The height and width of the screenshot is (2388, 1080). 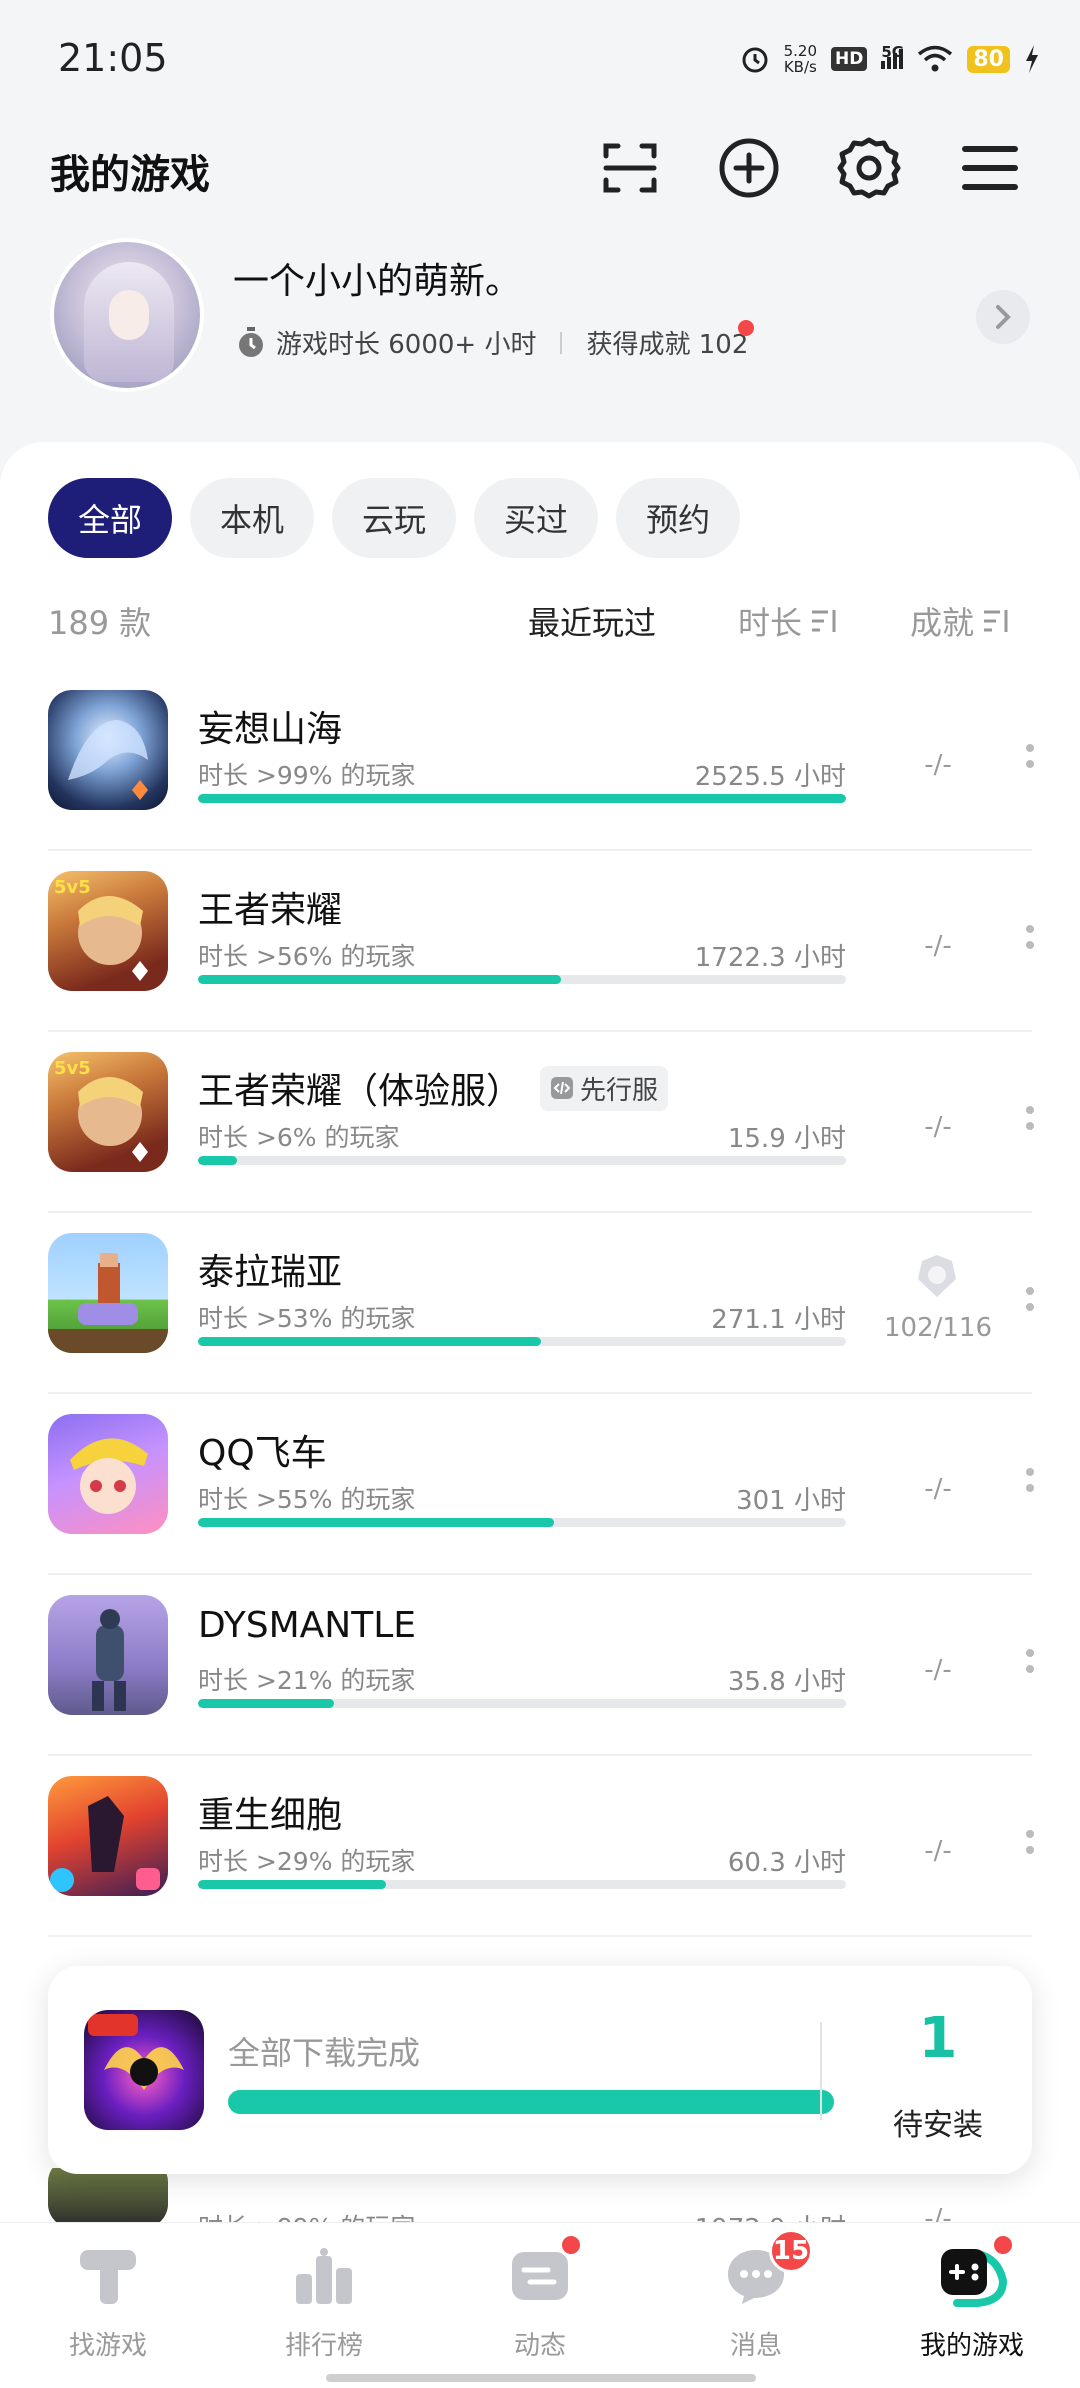 I want to click on download-divider, so click(x=821, y=2071).